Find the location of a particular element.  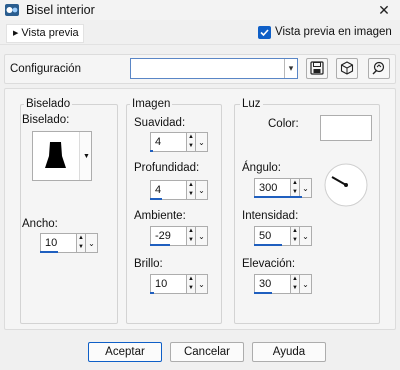

softness-stepper: ▲ ▼ is located at coordinates (191, 142).